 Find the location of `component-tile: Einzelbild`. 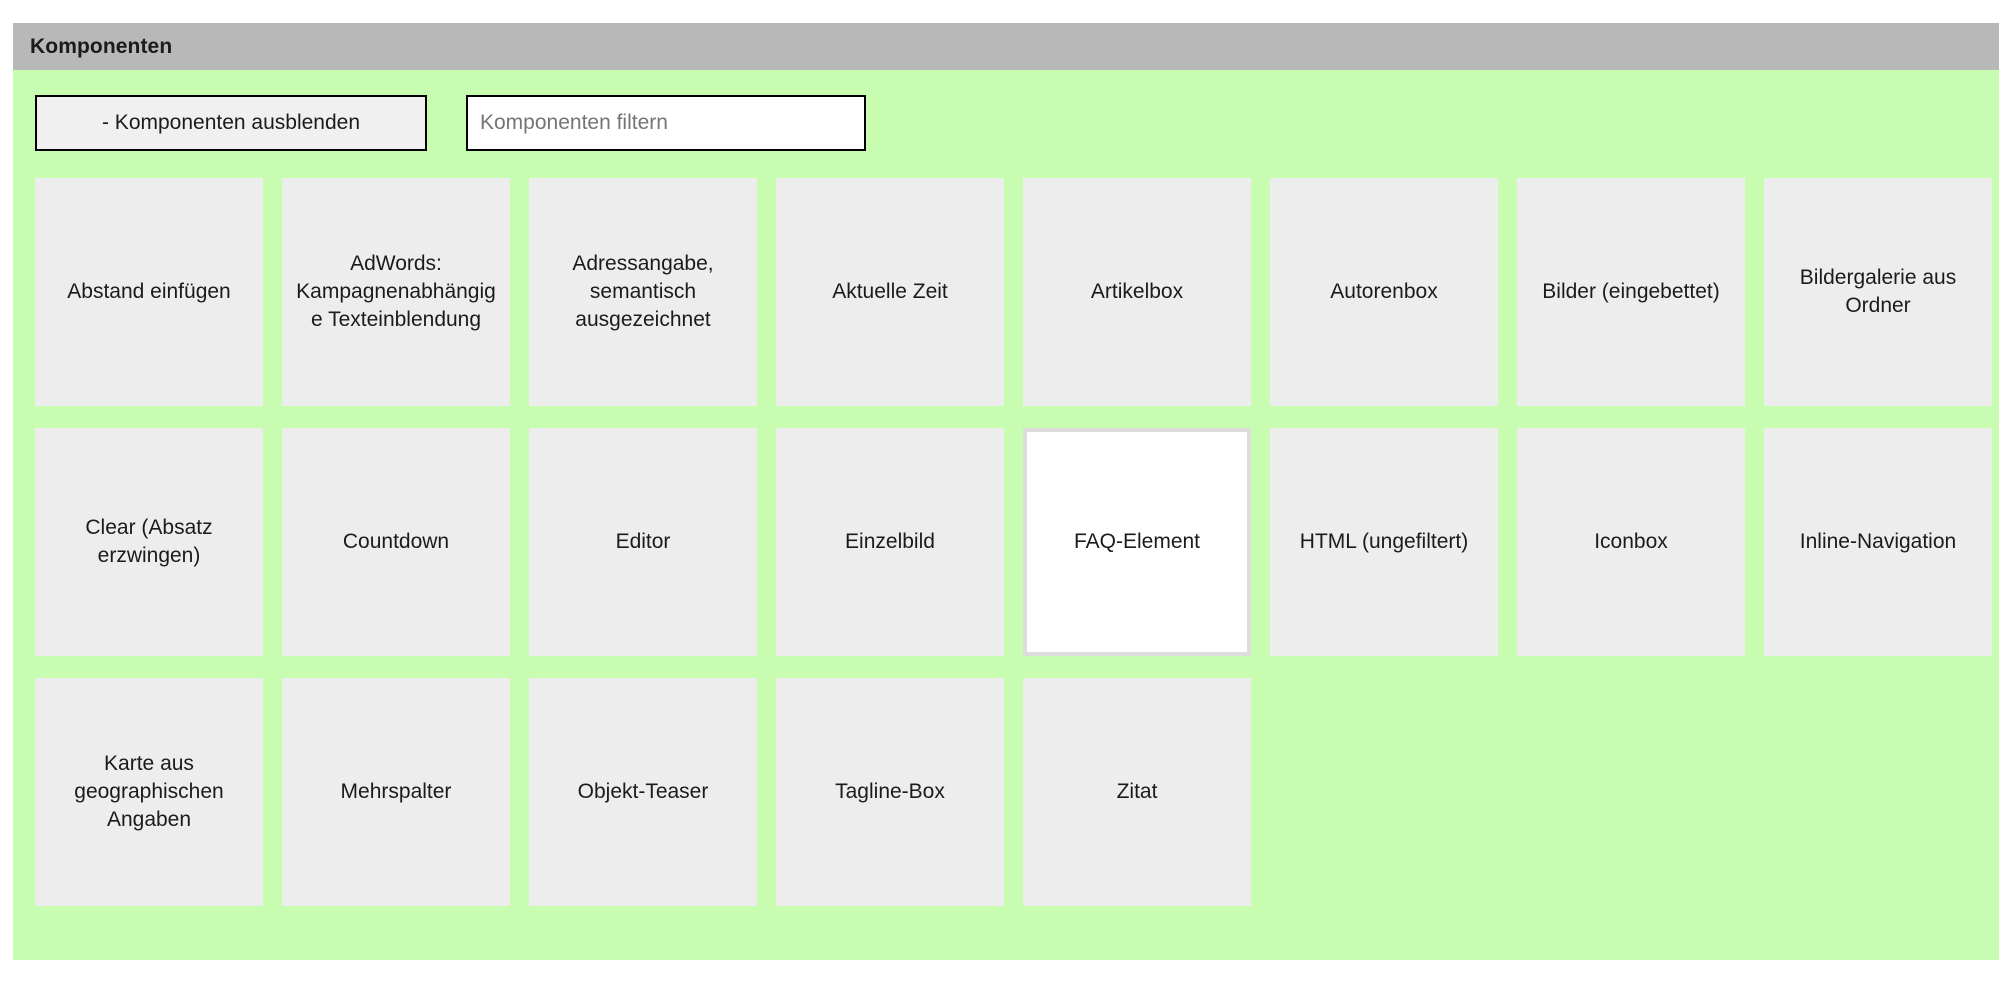

component-tile: Einzelbild is located at coordinates (890, 542).